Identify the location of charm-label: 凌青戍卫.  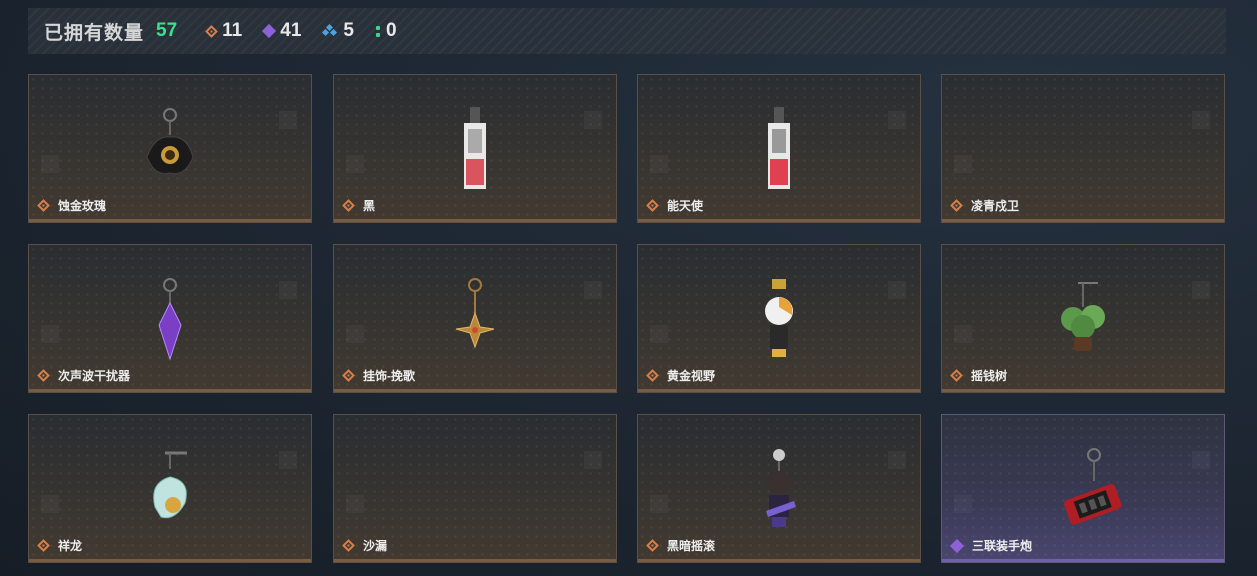
(985, 205).